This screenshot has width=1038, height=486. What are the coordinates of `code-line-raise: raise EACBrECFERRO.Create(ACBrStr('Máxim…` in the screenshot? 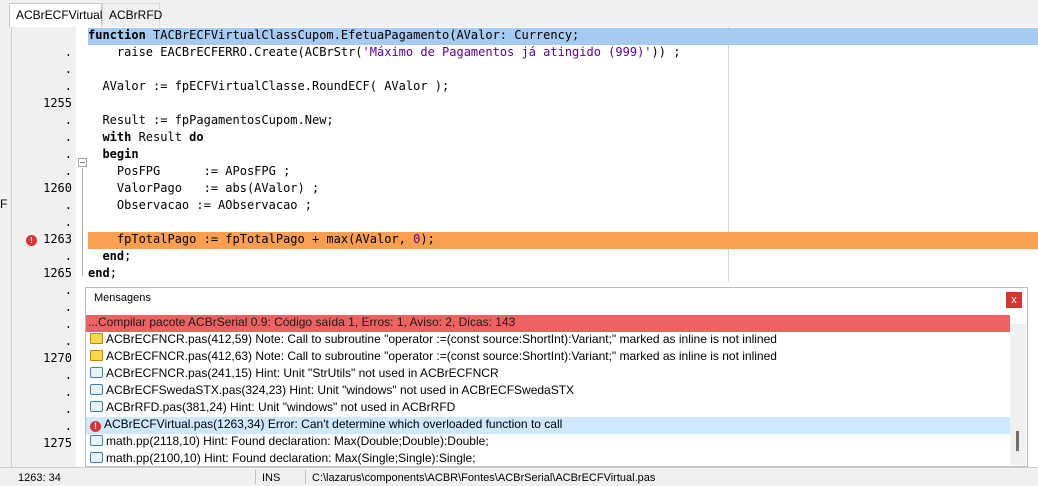 It's located at (563, 53).